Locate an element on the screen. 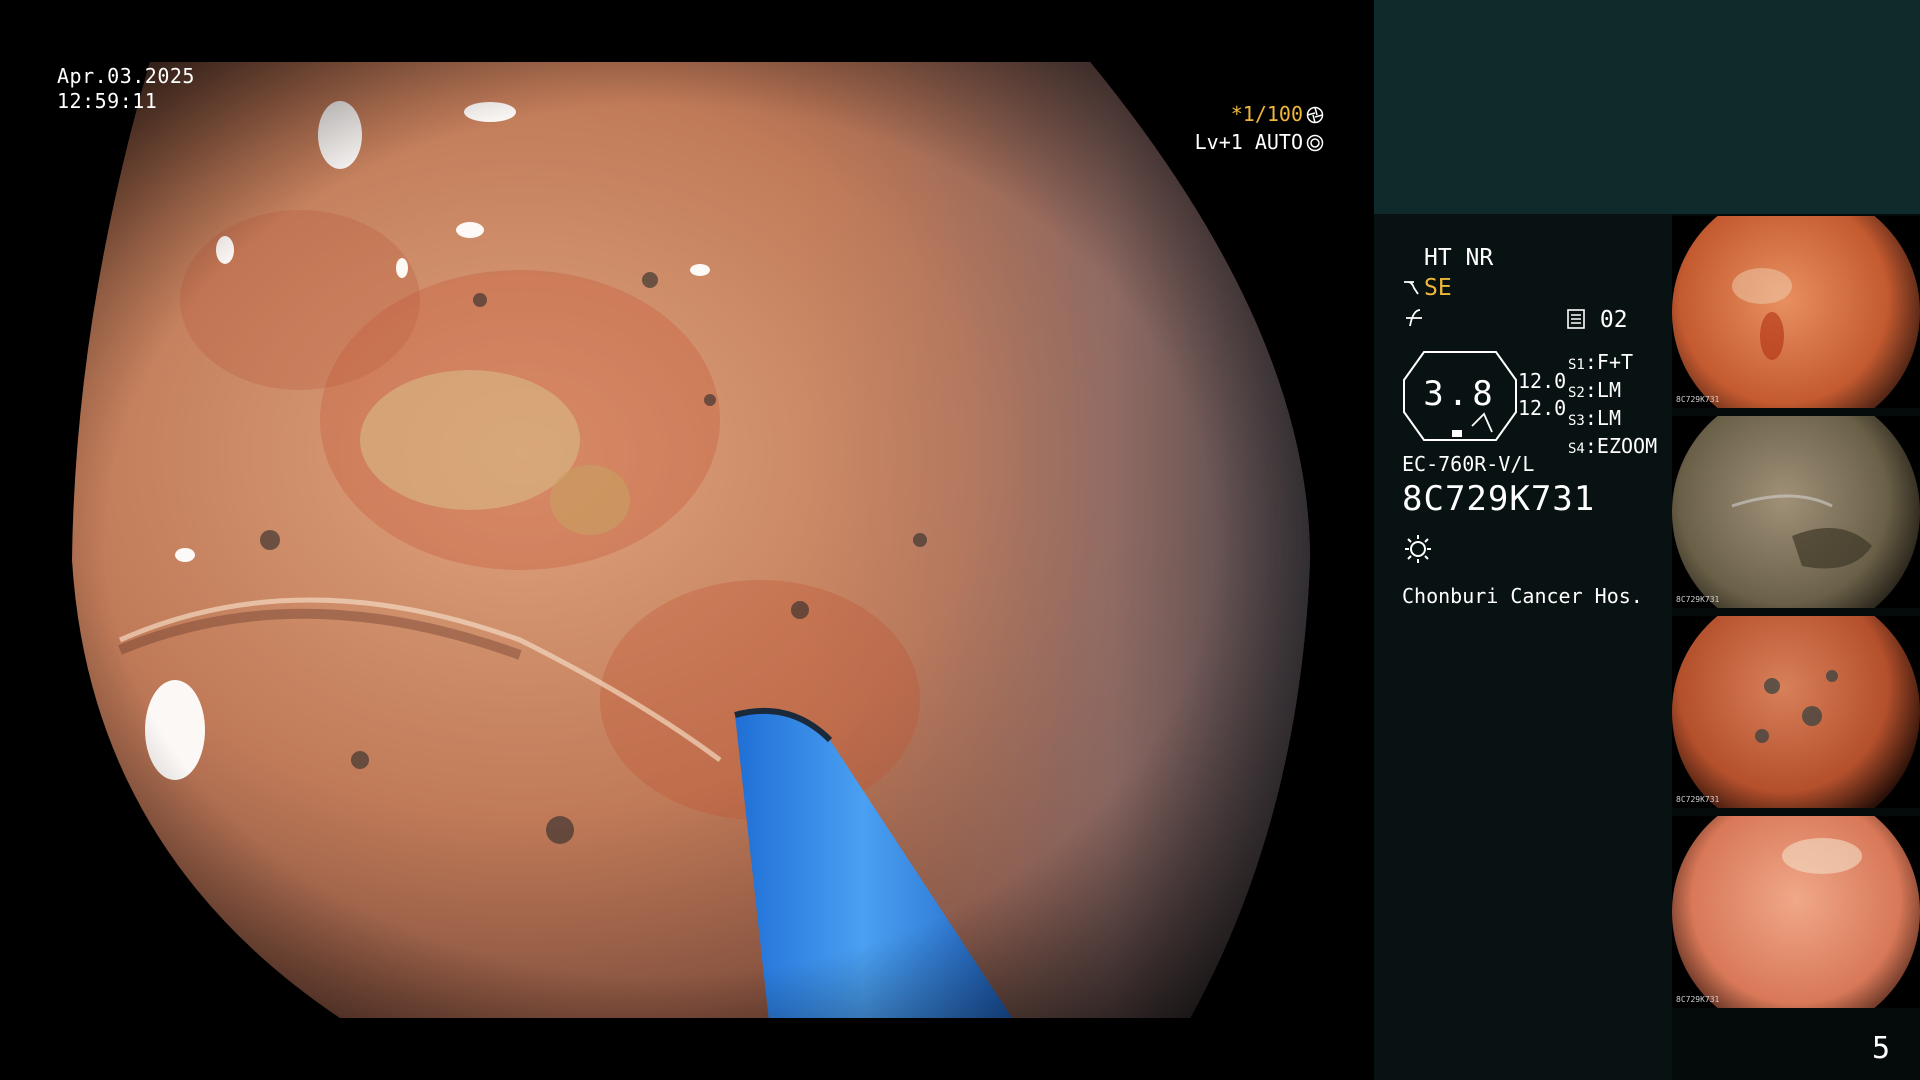  enhancement-level-2: 12.0 is located at coordinates (1542, 408).